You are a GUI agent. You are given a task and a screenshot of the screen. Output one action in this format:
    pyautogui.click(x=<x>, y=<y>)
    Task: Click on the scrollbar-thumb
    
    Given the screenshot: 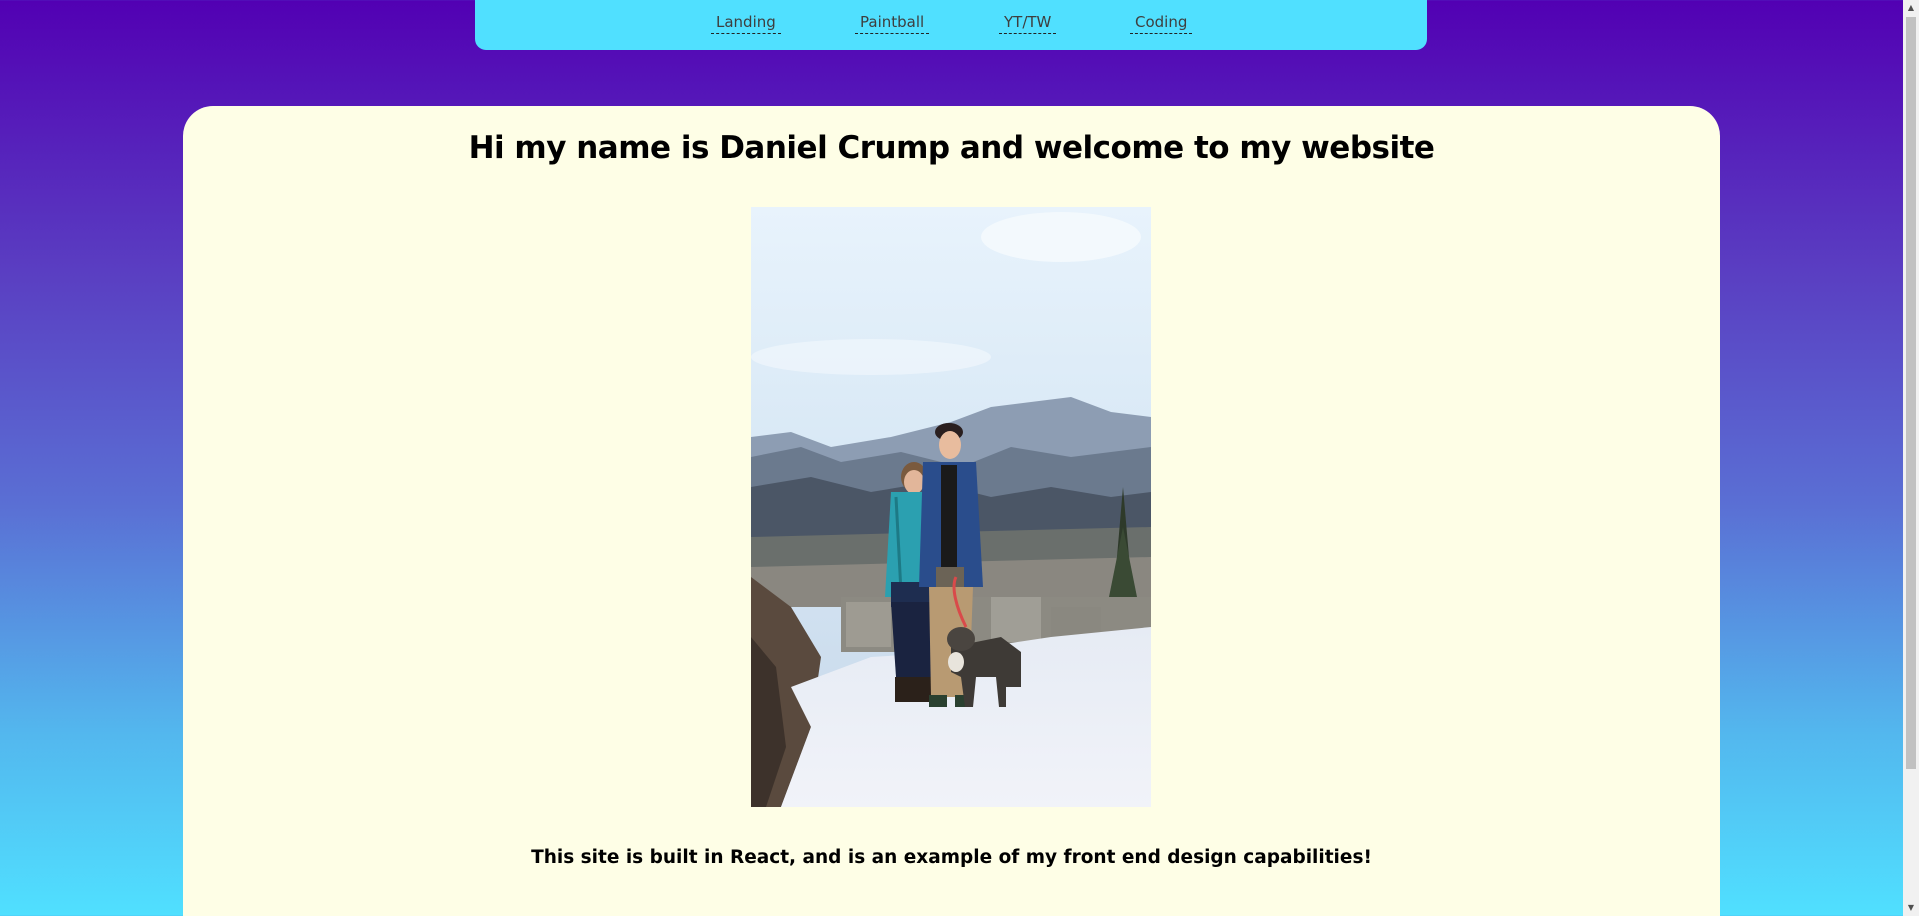 What is the action you would take?
    pyautogui.click(x=1911, y=393)
    